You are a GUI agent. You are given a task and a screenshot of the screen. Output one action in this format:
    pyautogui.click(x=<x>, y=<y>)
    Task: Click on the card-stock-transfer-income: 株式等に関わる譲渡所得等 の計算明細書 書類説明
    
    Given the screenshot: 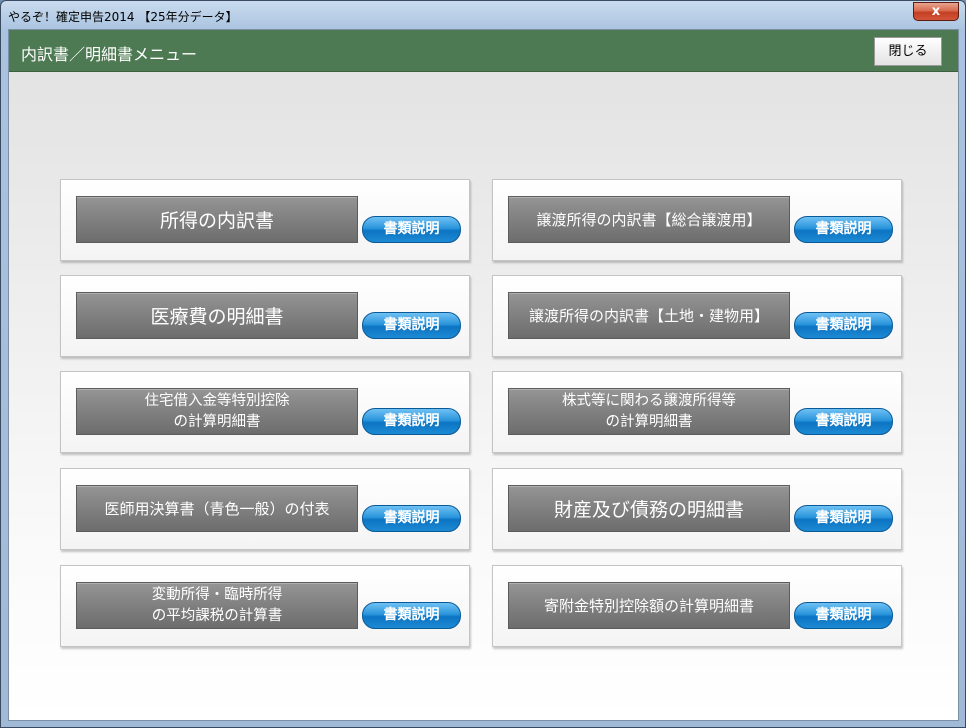 What is the action you would take?
    pyautogui.click(x=697, y=412)
    